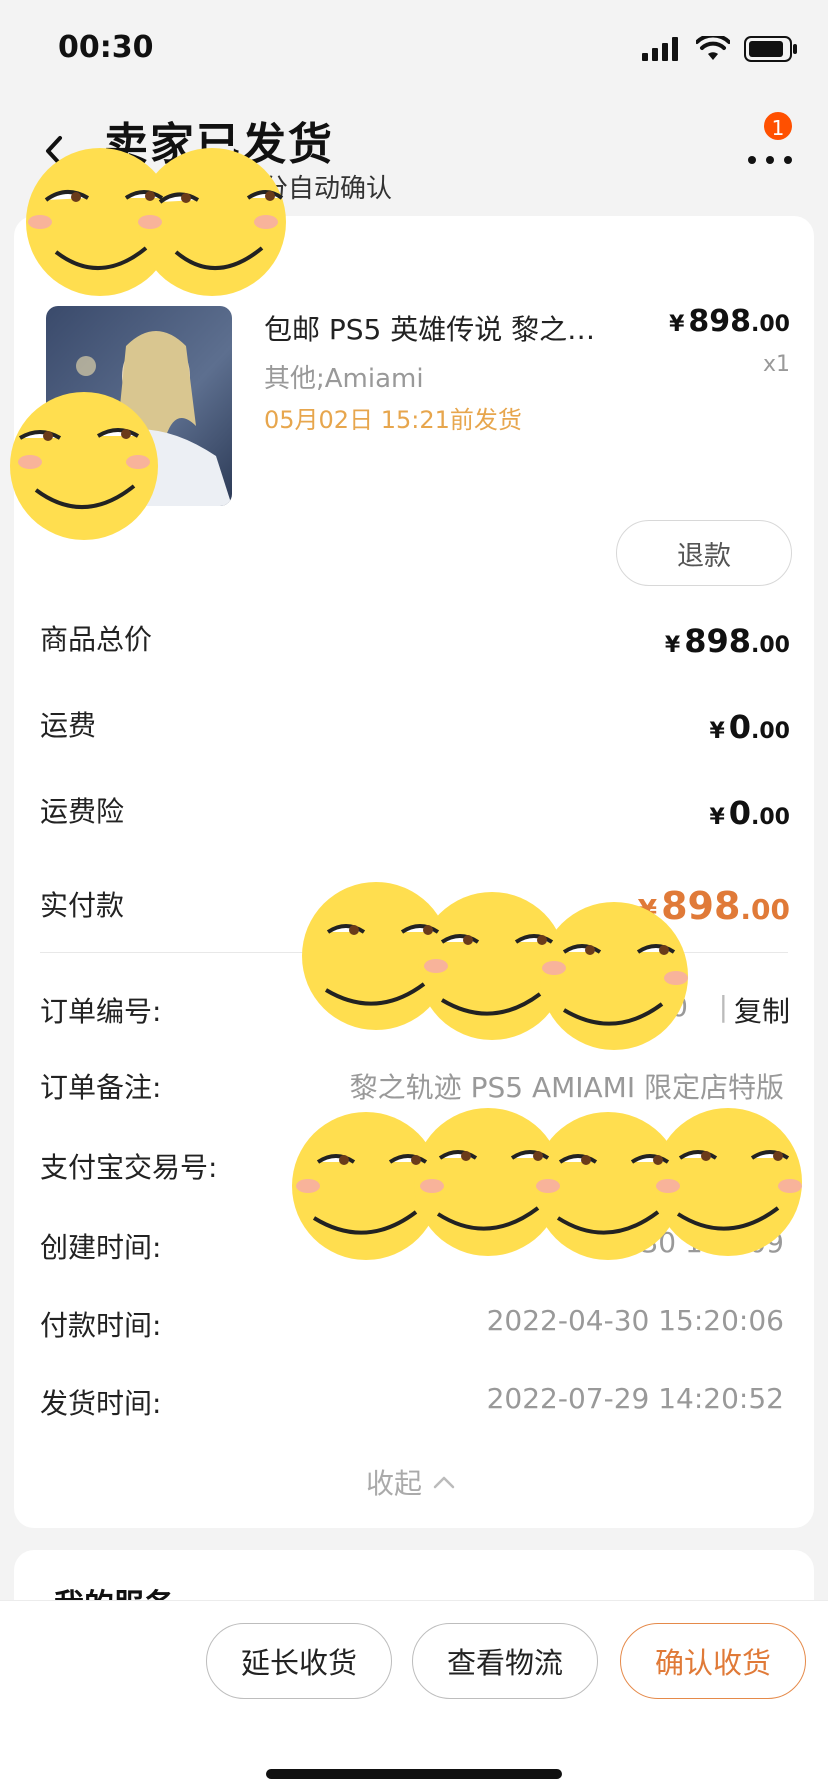 This screenshot has width=828, height=1792. Describe the element at coordinates (96, 639) in the screenshot. I see `goods-total-label: 商品总价` at that location.